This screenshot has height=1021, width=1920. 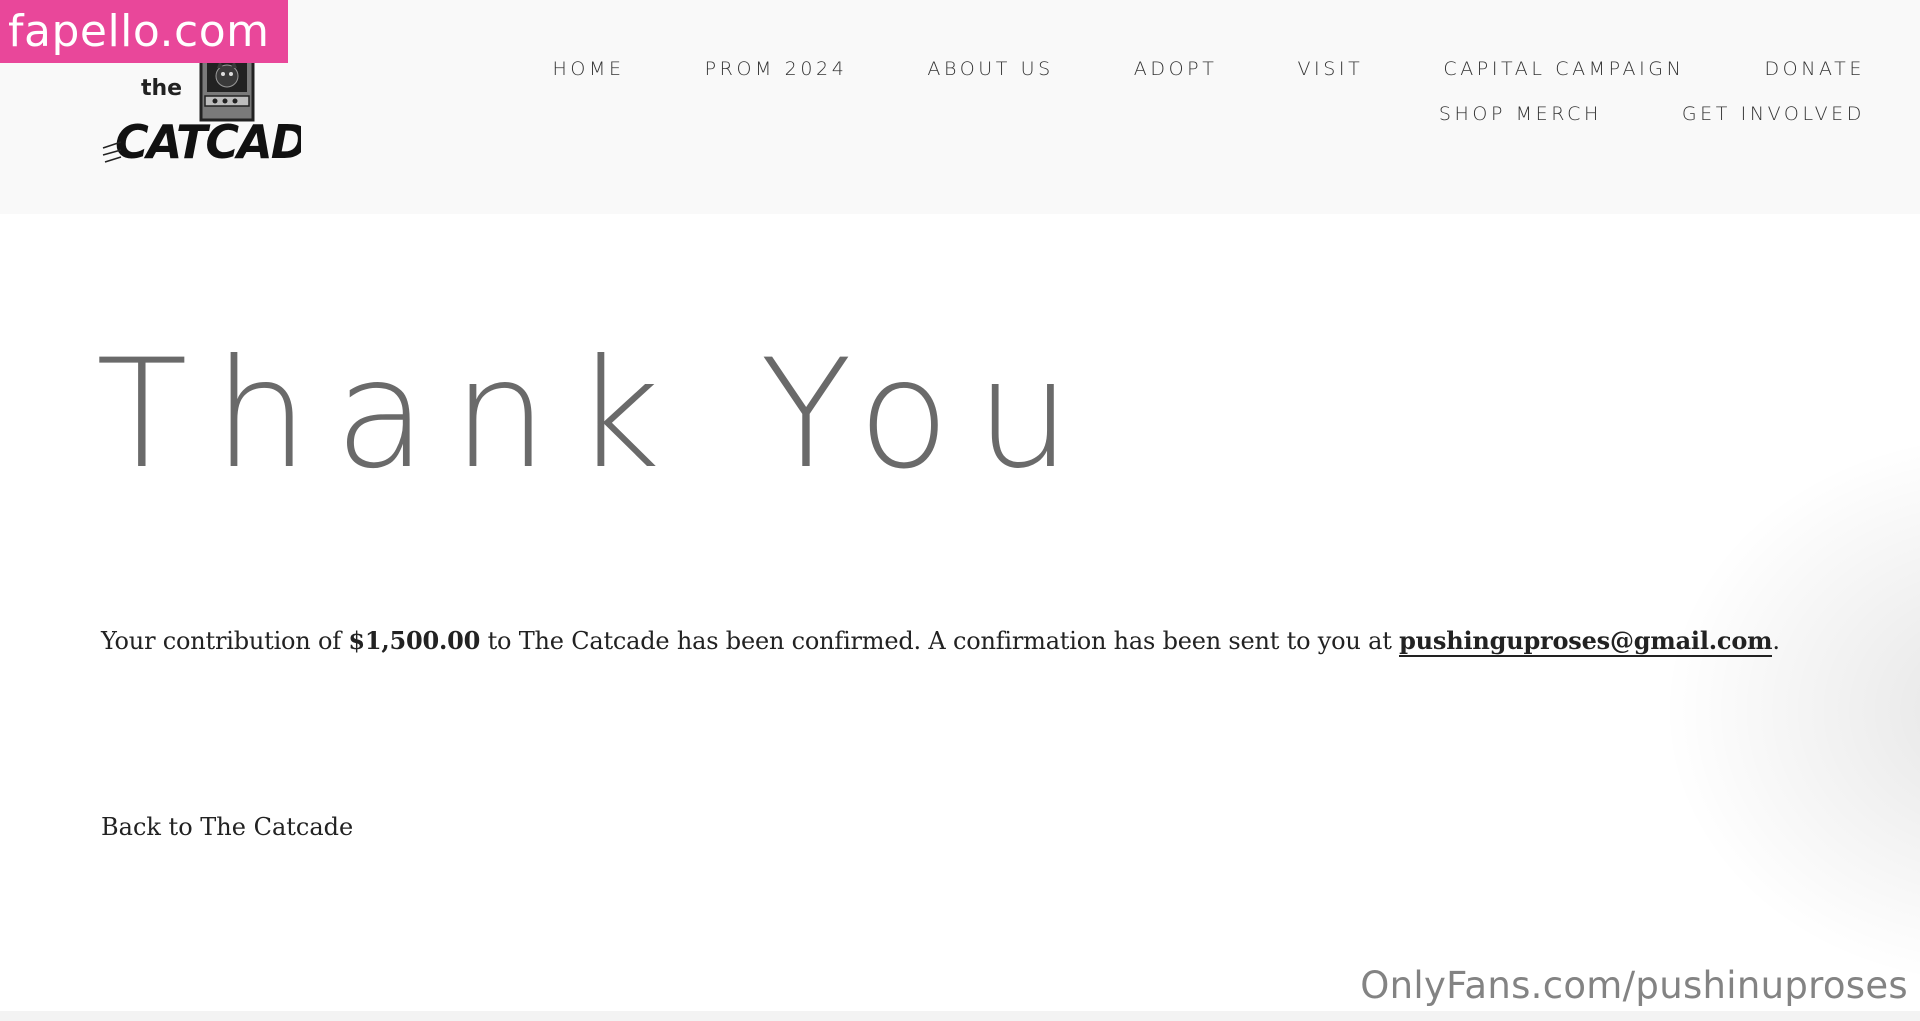 What do you see at coordinates (1563, 69) in the screenshot?
I see `nav-capital-campaign: CAPITAL CAMPAIGN` at bounding box center [1563, 69].